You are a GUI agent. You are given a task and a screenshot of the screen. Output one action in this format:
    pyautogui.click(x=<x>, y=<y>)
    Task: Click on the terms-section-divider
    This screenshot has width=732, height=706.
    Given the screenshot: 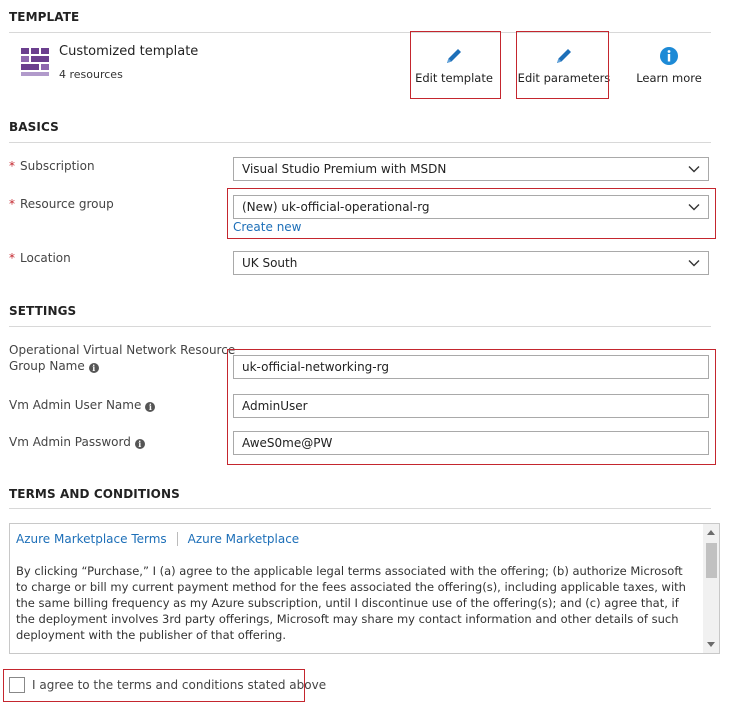 What is the action you would take?
    pyautogui.click(x=360, y=508)
    